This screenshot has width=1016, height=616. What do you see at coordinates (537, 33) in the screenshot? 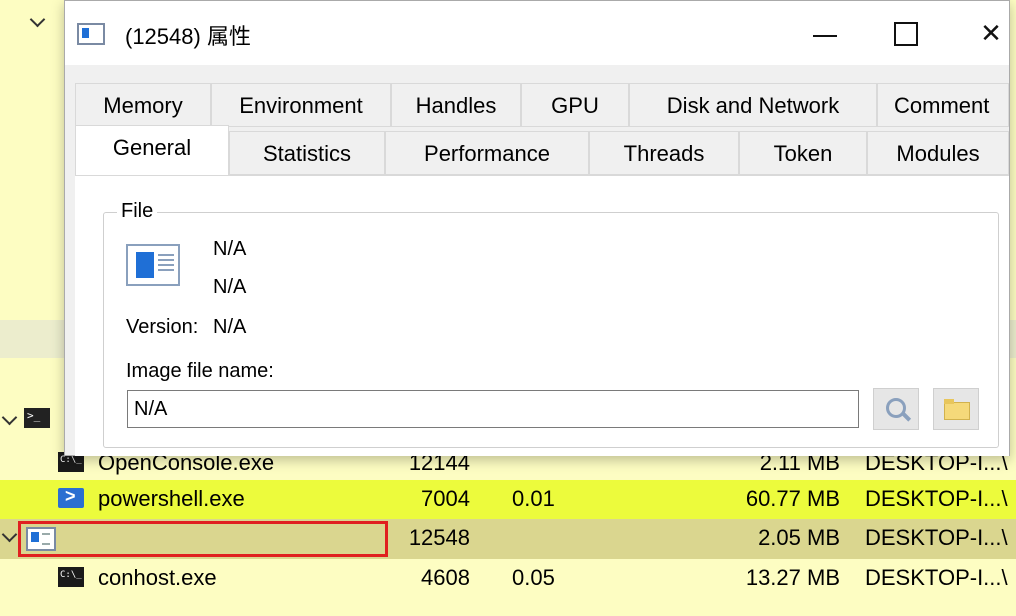
I see `title-bar: (12548) 属性 ✕` at bounding box center [537, 33].